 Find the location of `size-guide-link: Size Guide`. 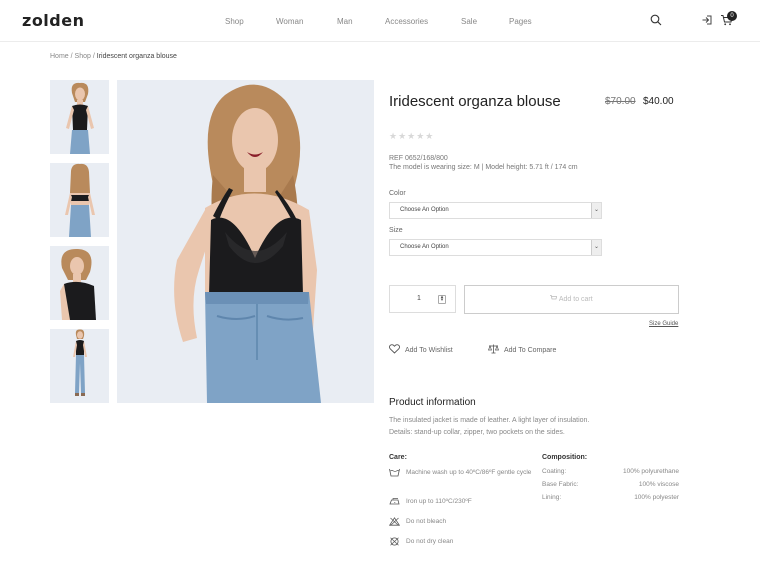

size-guide-link: Size Guide is located at coordinates (663, 324).